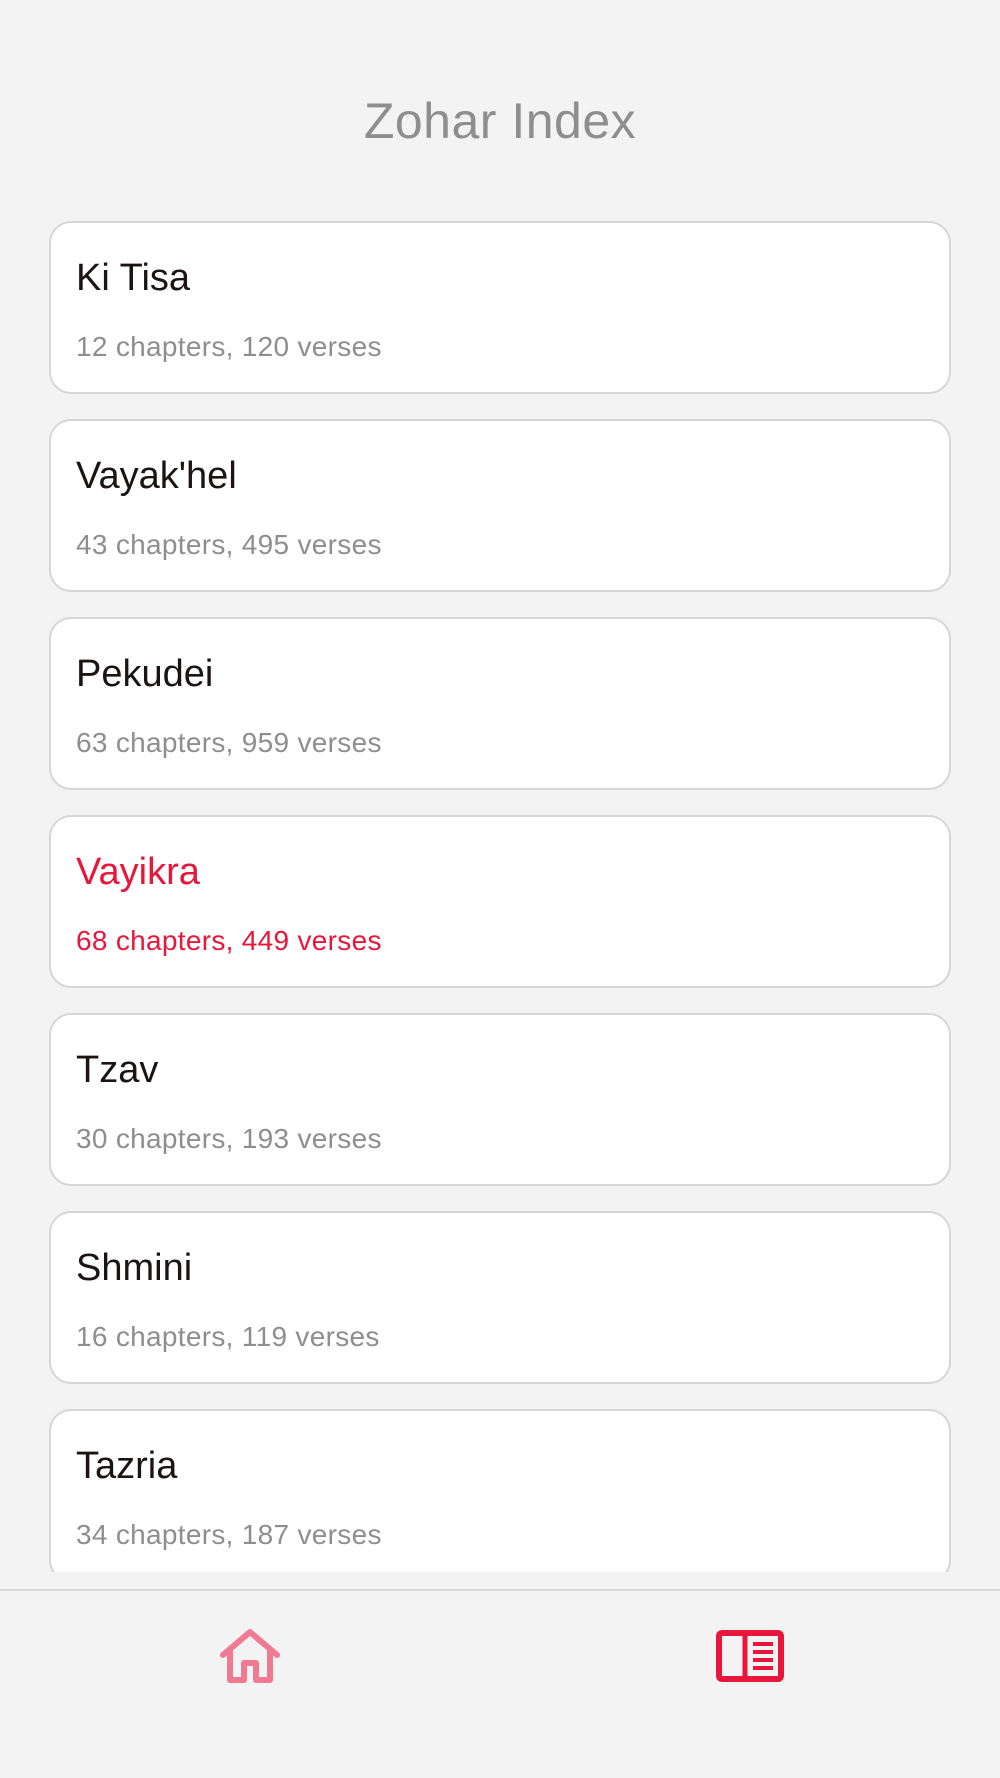 This screenshot has height=1778, width=1000. I want to click on book-index-icon, so click(750, 1656).